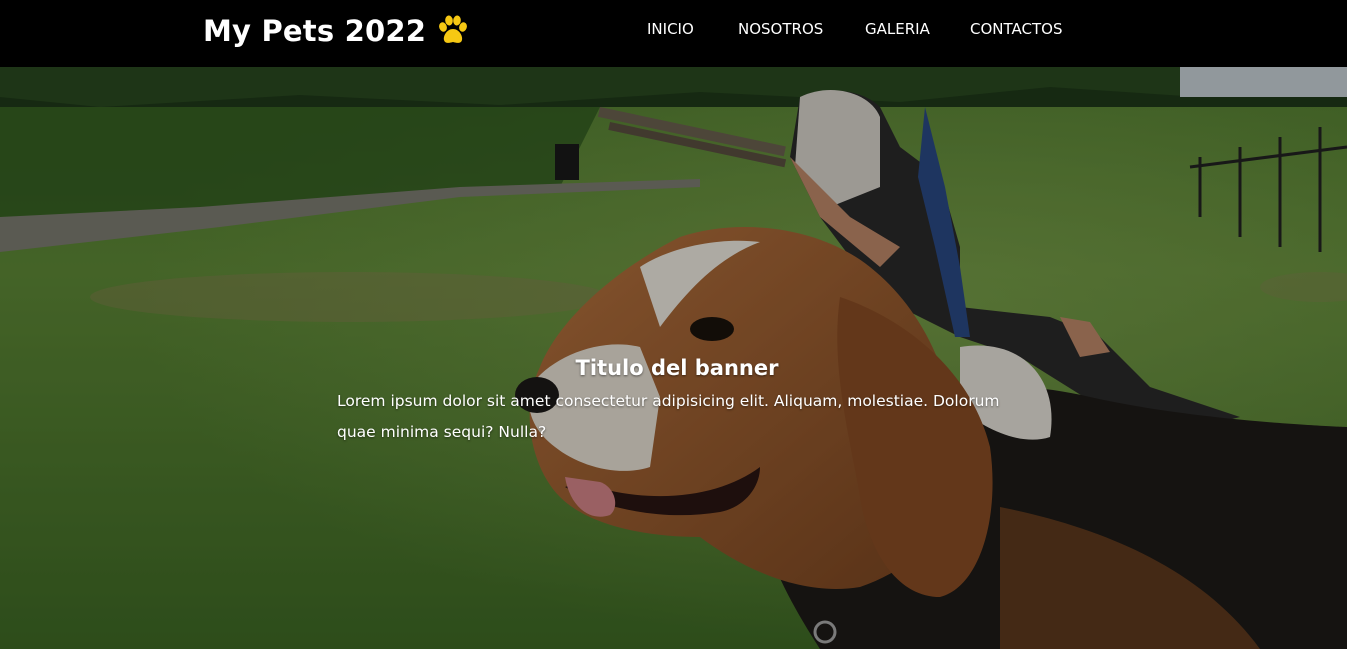 The width and height of the screenshot is (1347, 649). What do you see at coordinates (780, 29) in the screenshot?
I see `nav-item-nosotros: NOSOTROS` at bounding box center [780, 29].